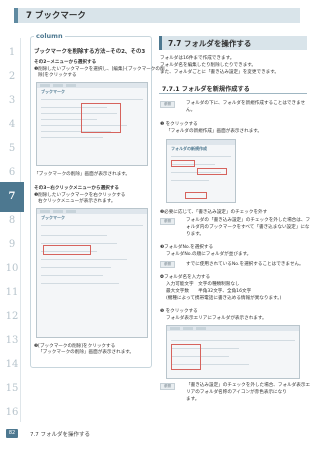 The image size is (320, 453). What do you see at coordinates (167, 264) in the screenshot?
I see `note-label-3: 参照` at bounding box center [167, 264].